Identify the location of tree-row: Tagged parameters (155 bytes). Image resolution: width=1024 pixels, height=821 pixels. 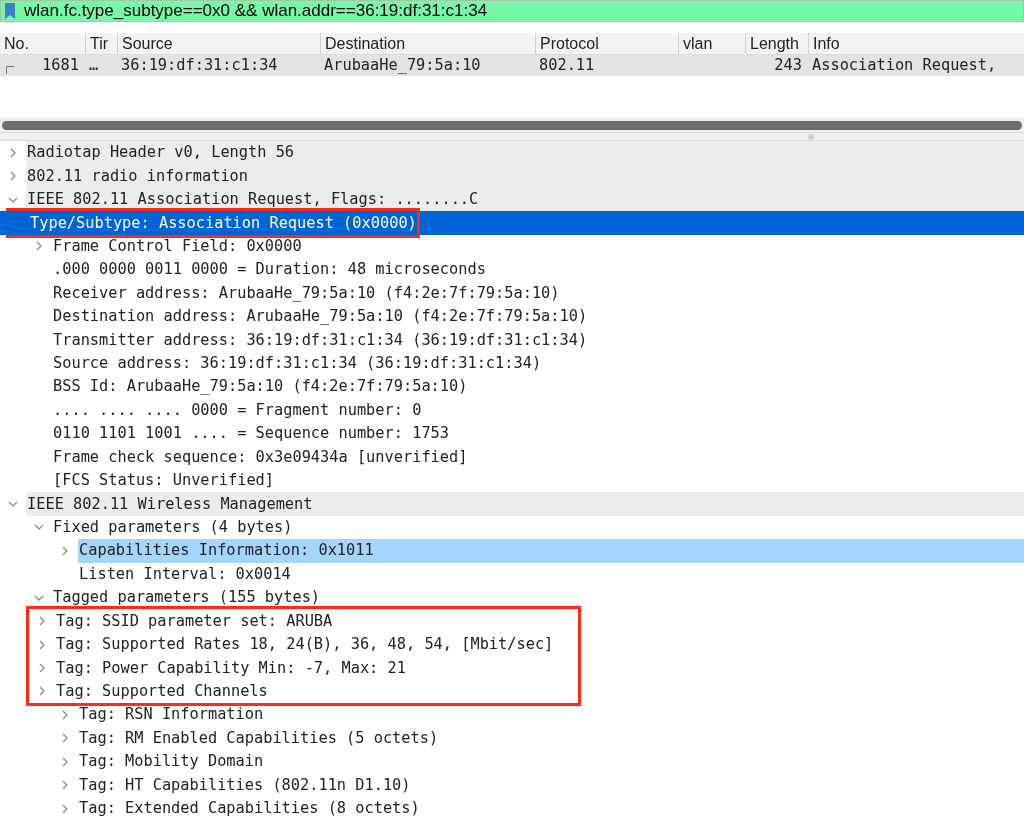
(512, 598).